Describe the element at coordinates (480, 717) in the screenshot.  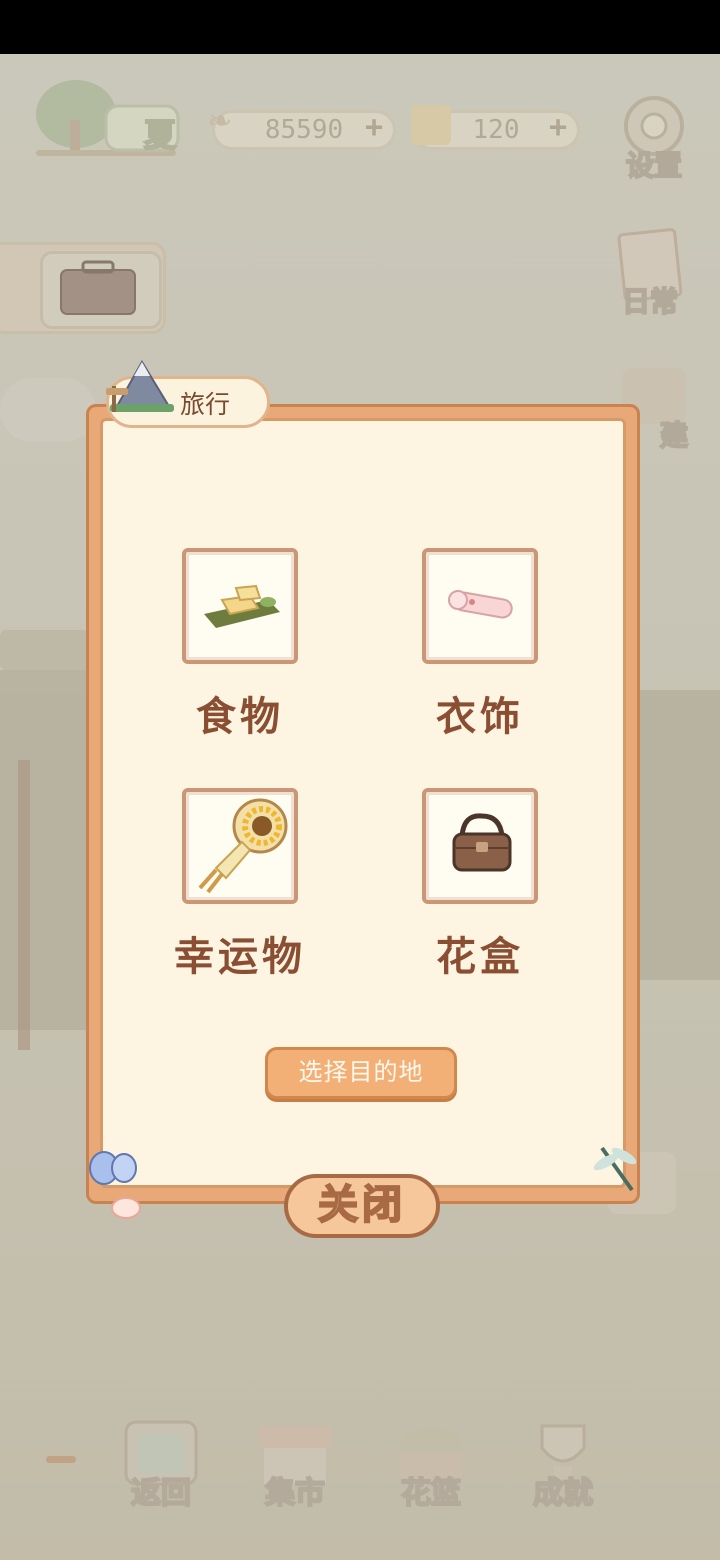
I see `clothing-label: 衣饰` at that location.